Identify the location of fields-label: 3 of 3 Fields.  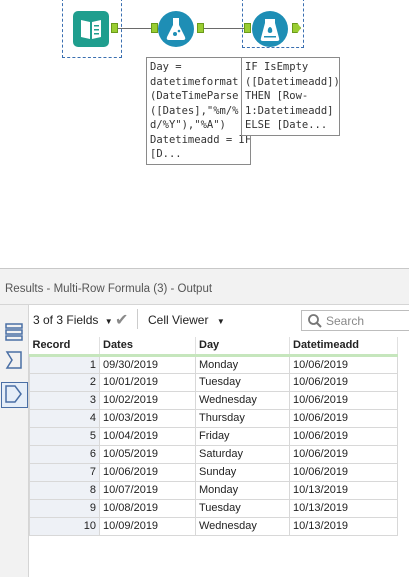
(66, 320).